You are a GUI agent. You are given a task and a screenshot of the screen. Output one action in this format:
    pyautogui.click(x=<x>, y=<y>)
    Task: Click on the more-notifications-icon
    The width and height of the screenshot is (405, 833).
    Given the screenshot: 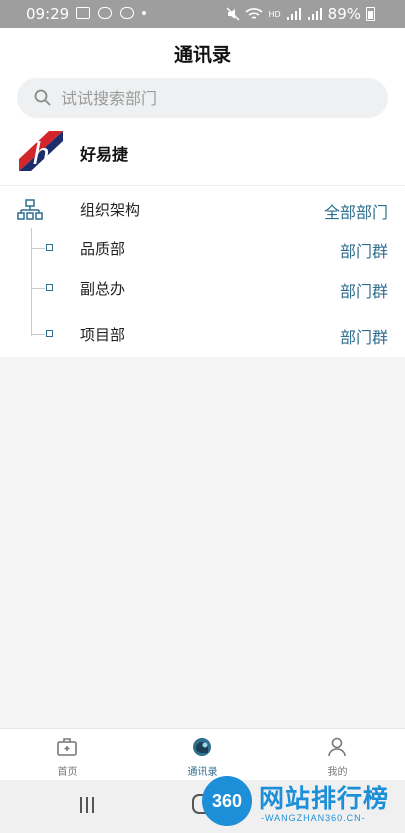 What is the action you would take?
    pyautogui.click(x=144, y=13)
    